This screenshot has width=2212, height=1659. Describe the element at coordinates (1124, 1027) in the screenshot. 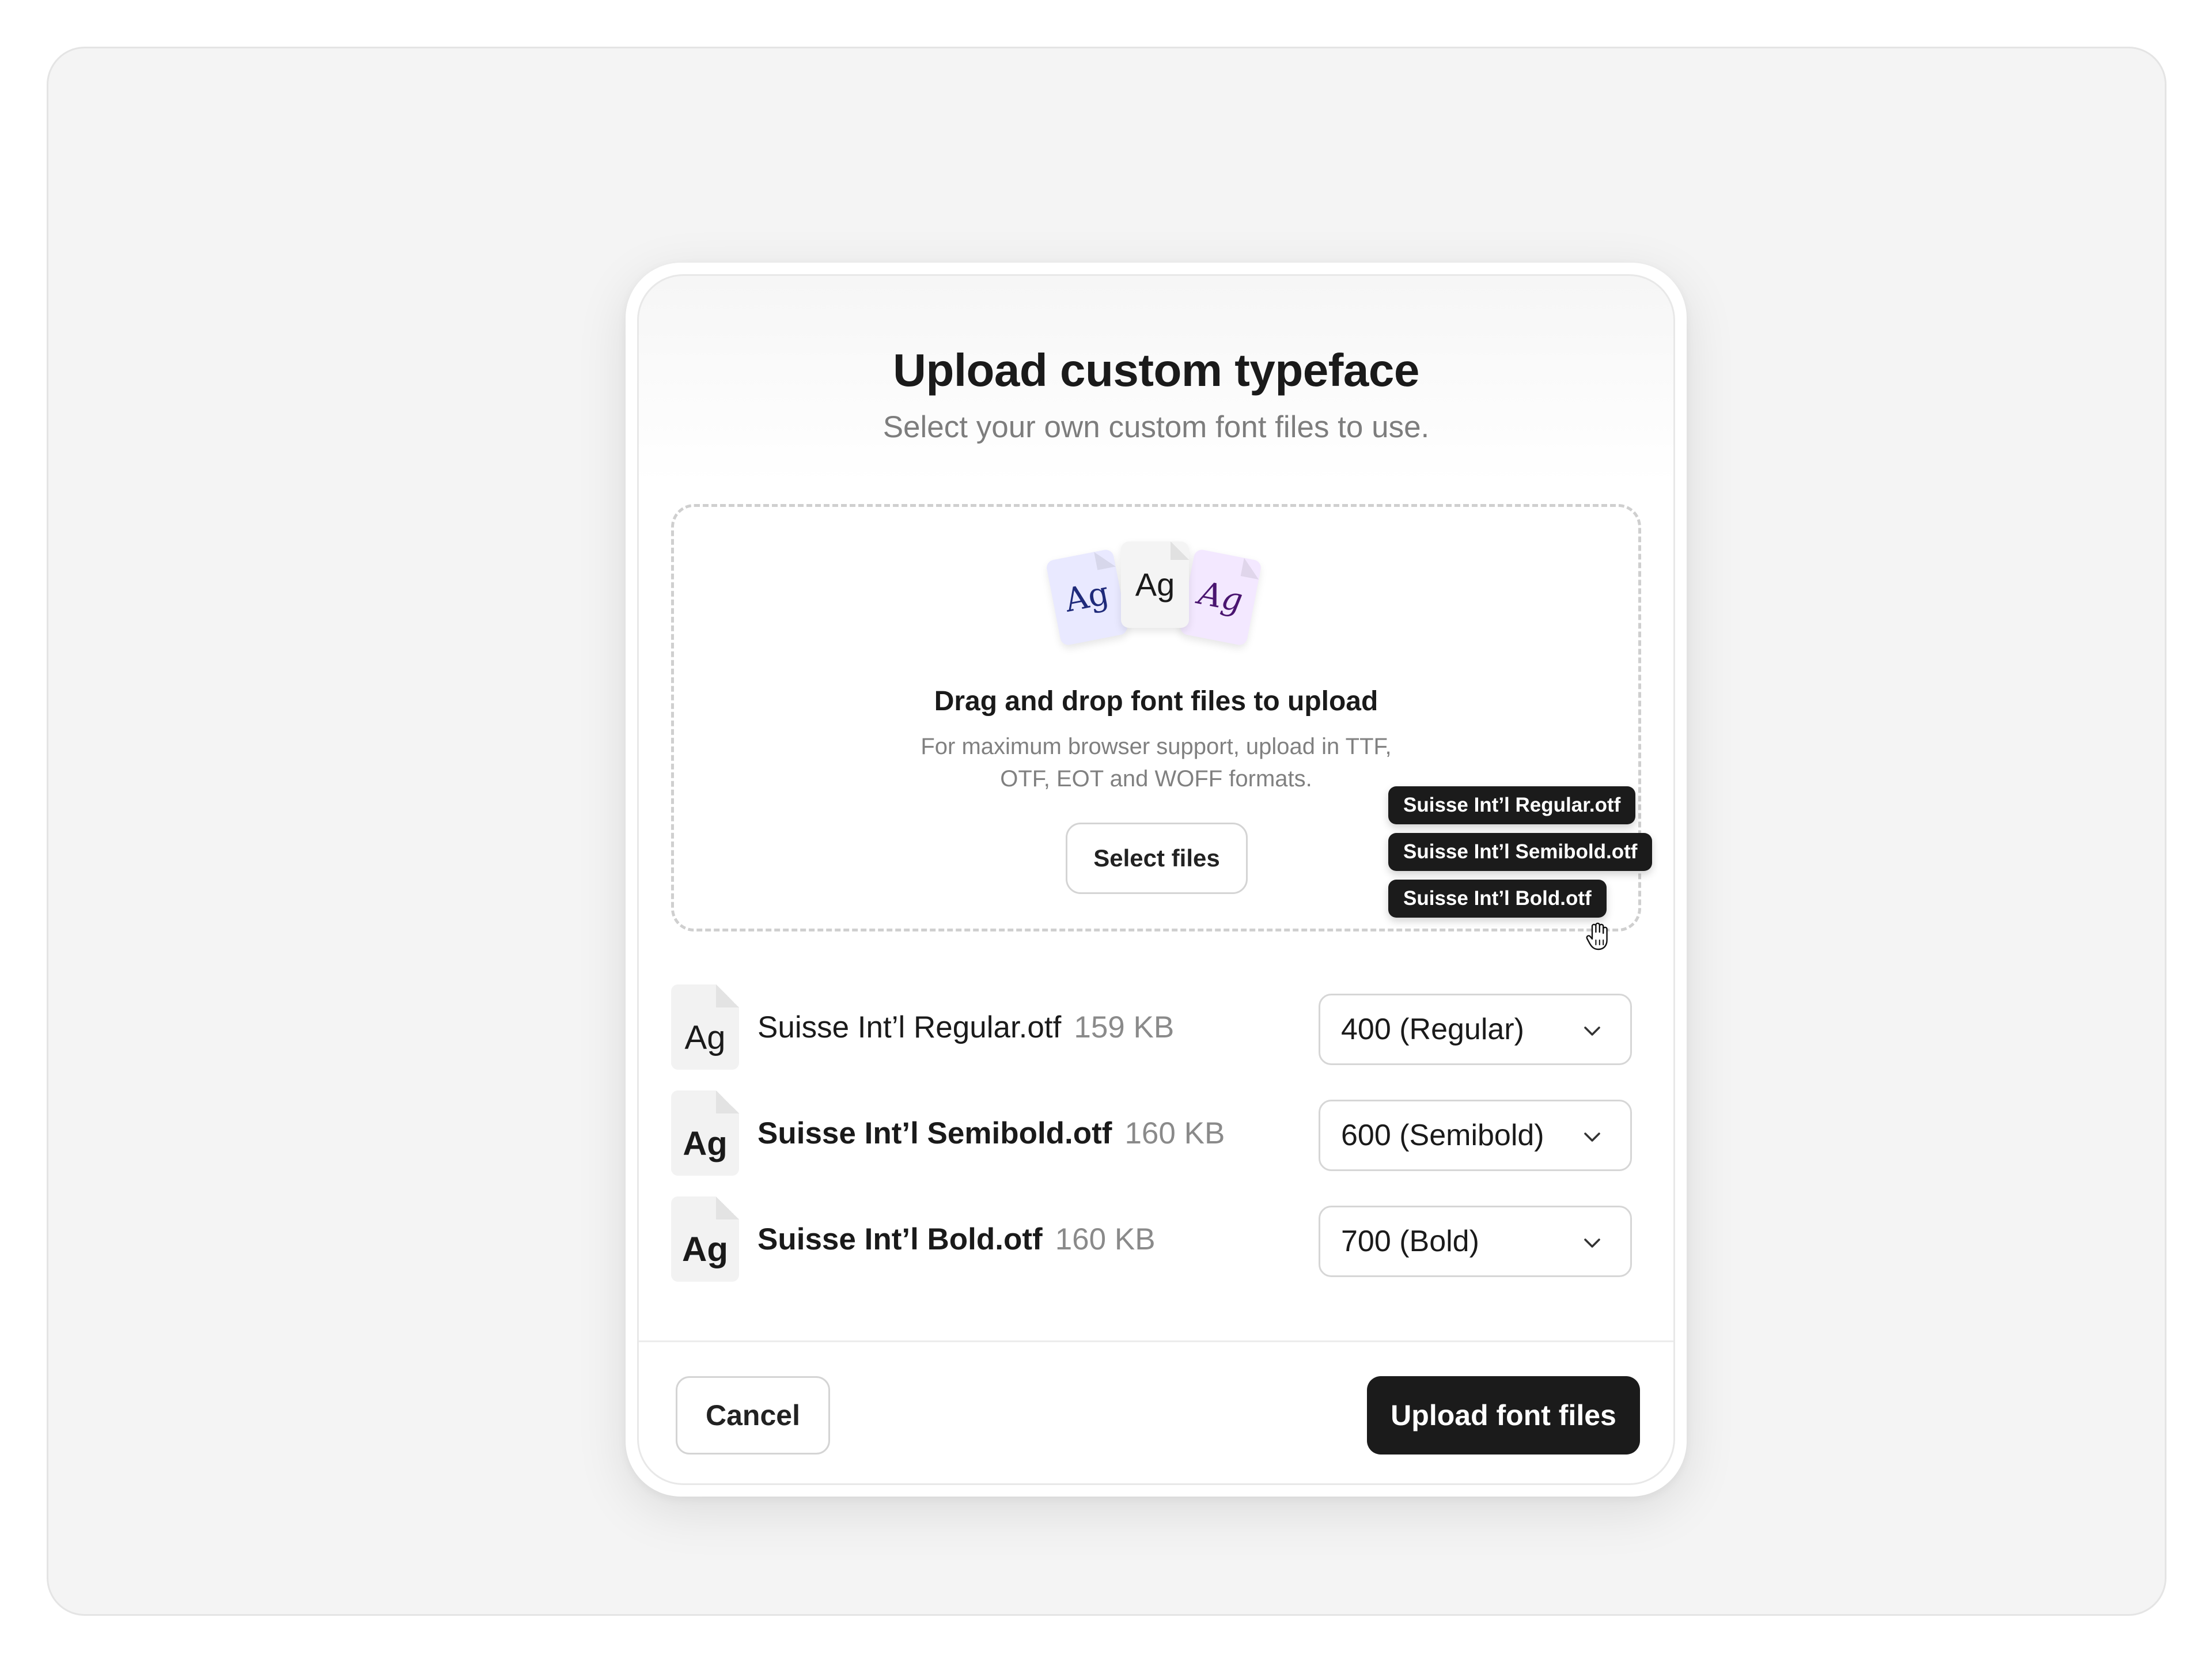

I see `font-file-size: 159 KB` at that location.